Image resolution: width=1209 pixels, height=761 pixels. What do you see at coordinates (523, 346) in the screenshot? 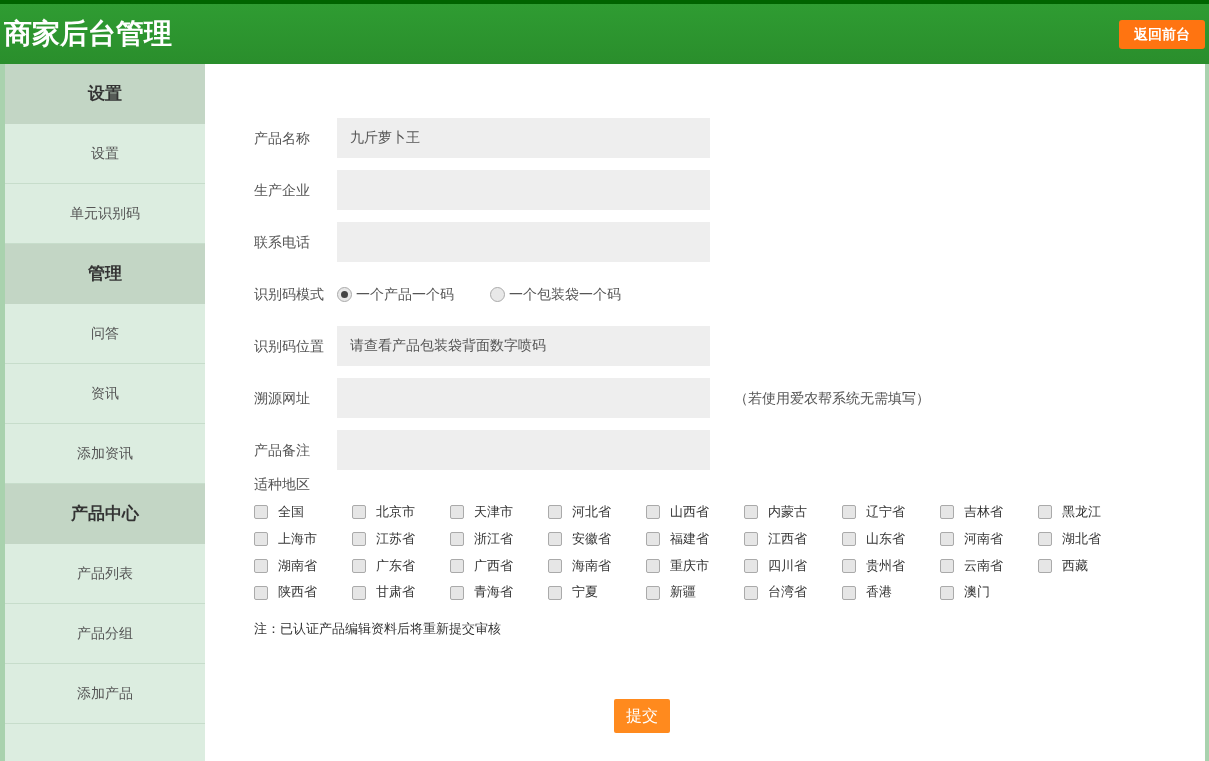
I see `text-field: 请查看产品包装袋背面数字喷码` at bounding box center [523, 346].